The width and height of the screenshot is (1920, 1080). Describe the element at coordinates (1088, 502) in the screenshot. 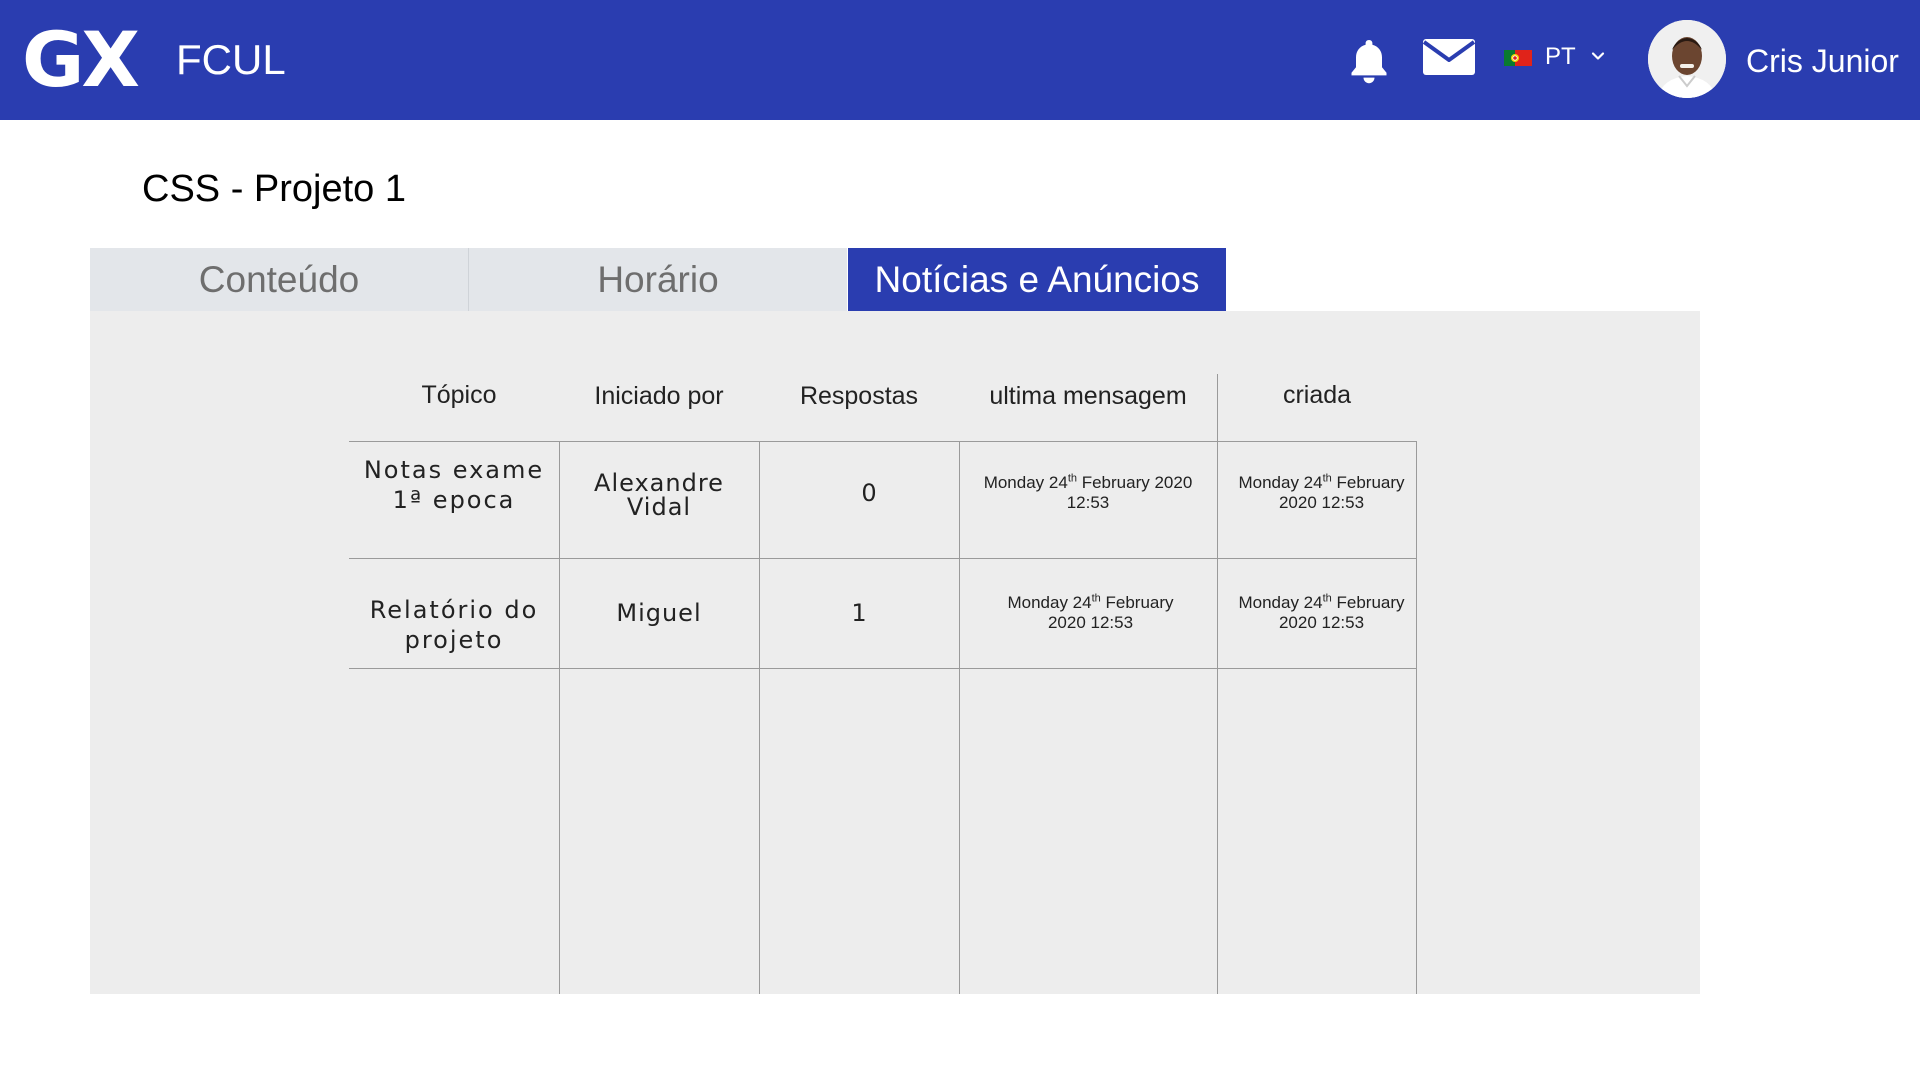

I see `date-line: 12:53` at that location.